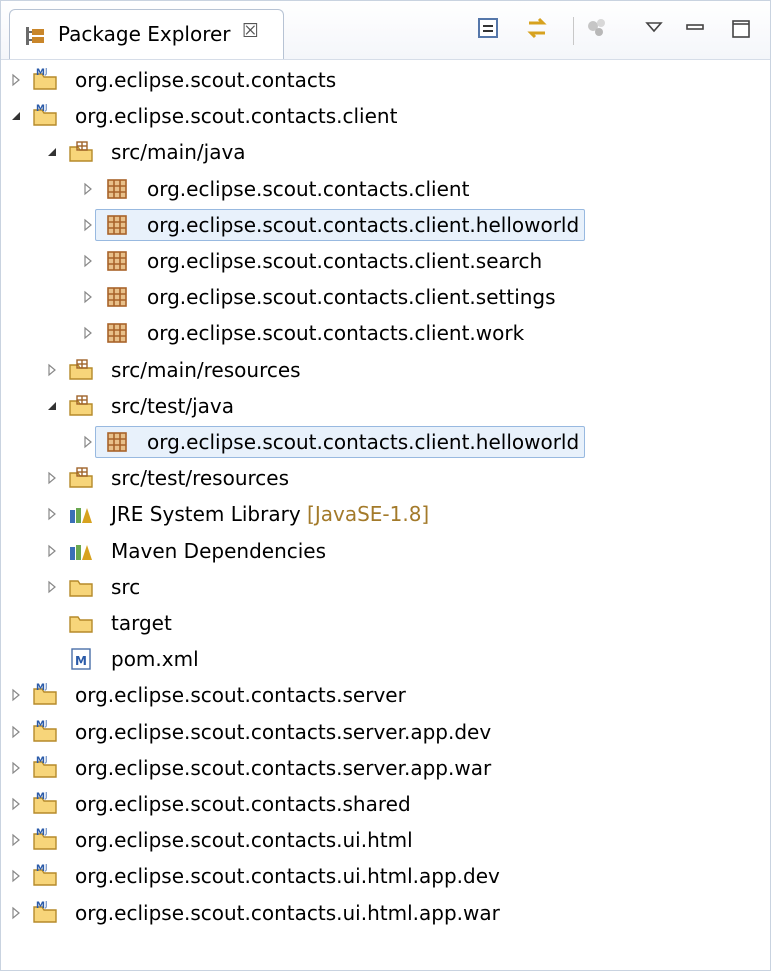 This screenshot has height=971, width=771. Describe the element at coordinates (81, 406) in the screenshot. I see `source-folder-icon` at that location.